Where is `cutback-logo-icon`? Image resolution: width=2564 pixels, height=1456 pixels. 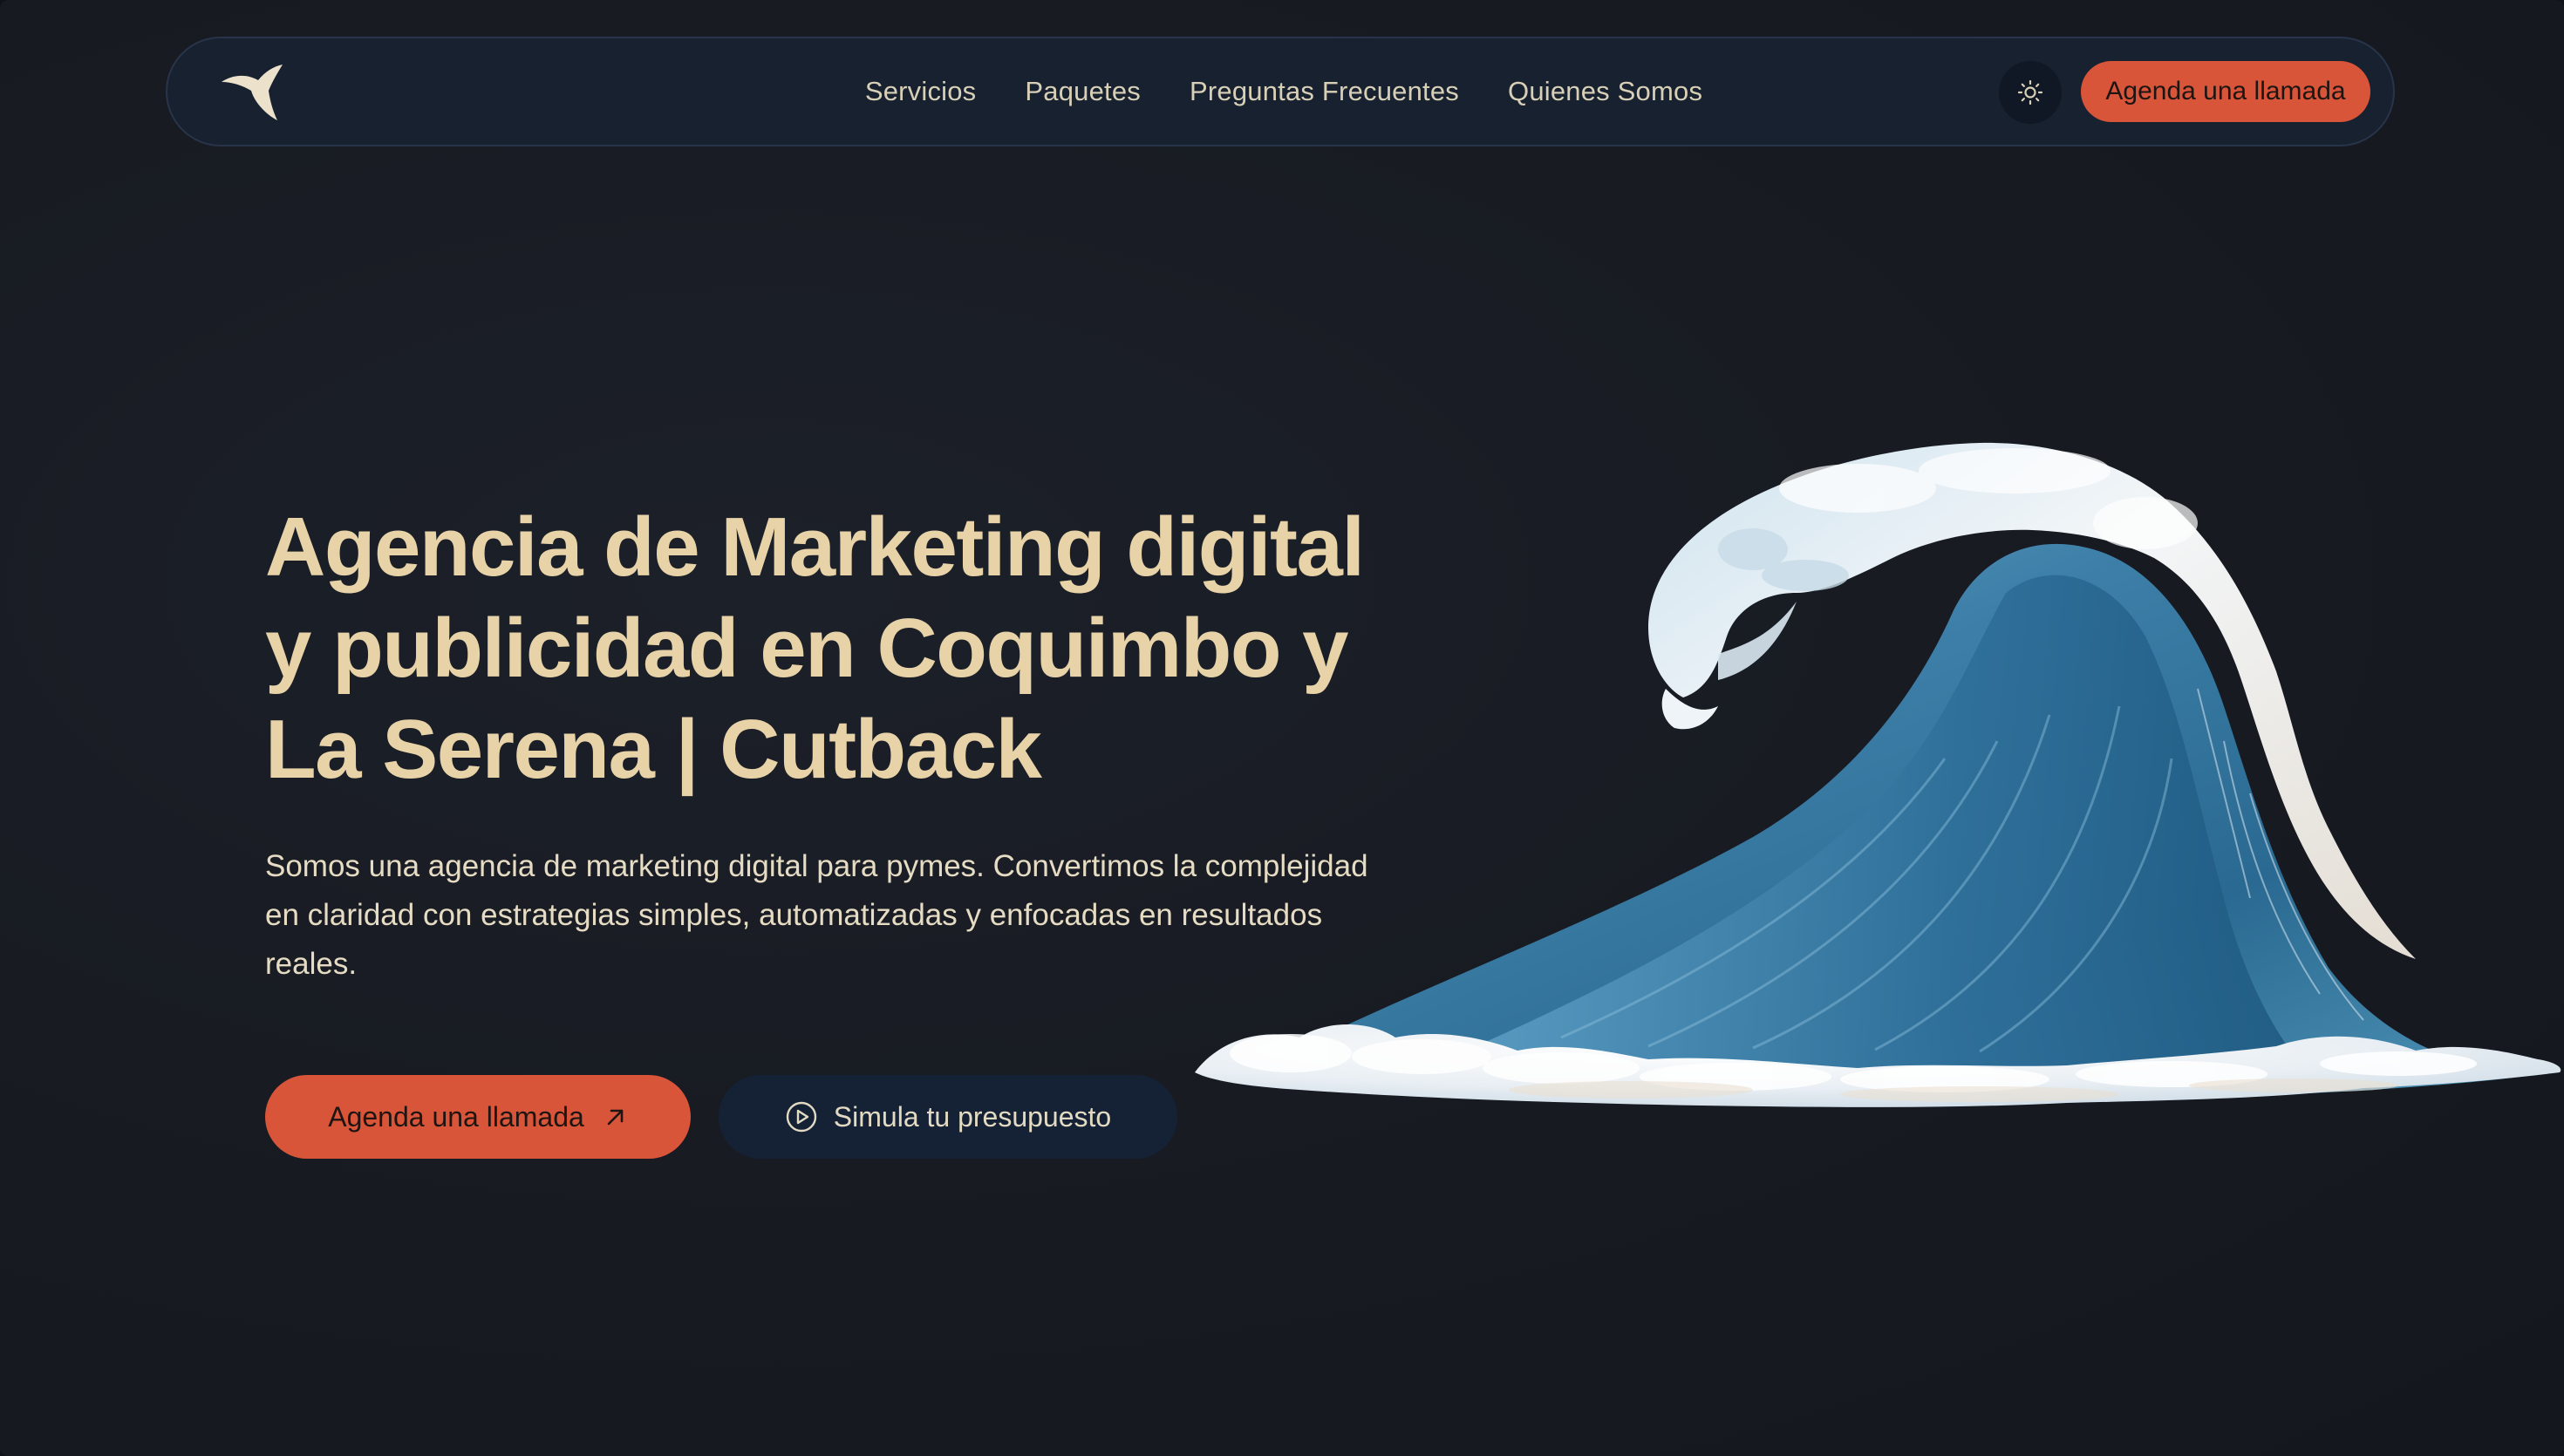
cutback-logo-icon is located at coordinates (253, 93).